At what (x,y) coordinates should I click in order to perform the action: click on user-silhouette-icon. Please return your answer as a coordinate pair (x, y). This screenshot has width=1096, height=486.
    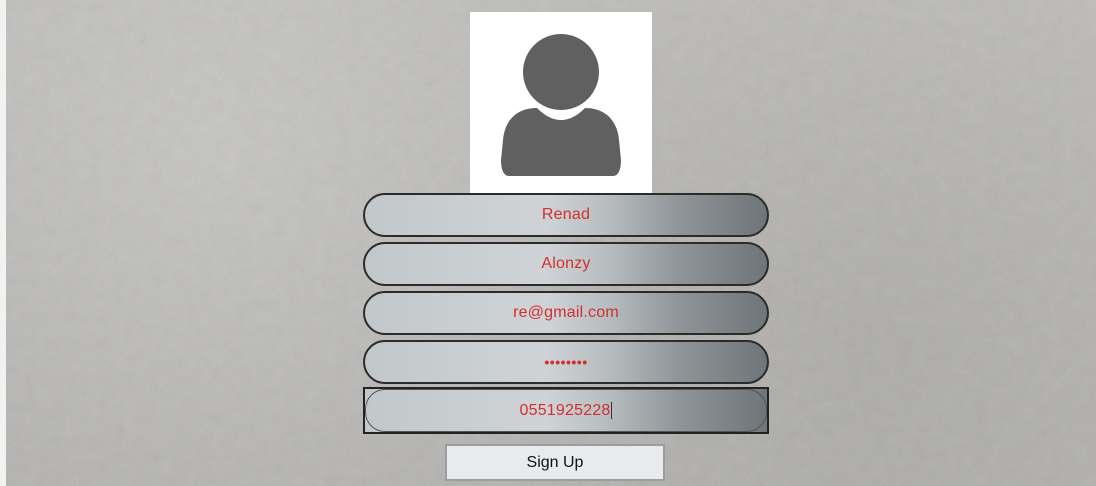
    Looking at the image, I should click on (561, 105).